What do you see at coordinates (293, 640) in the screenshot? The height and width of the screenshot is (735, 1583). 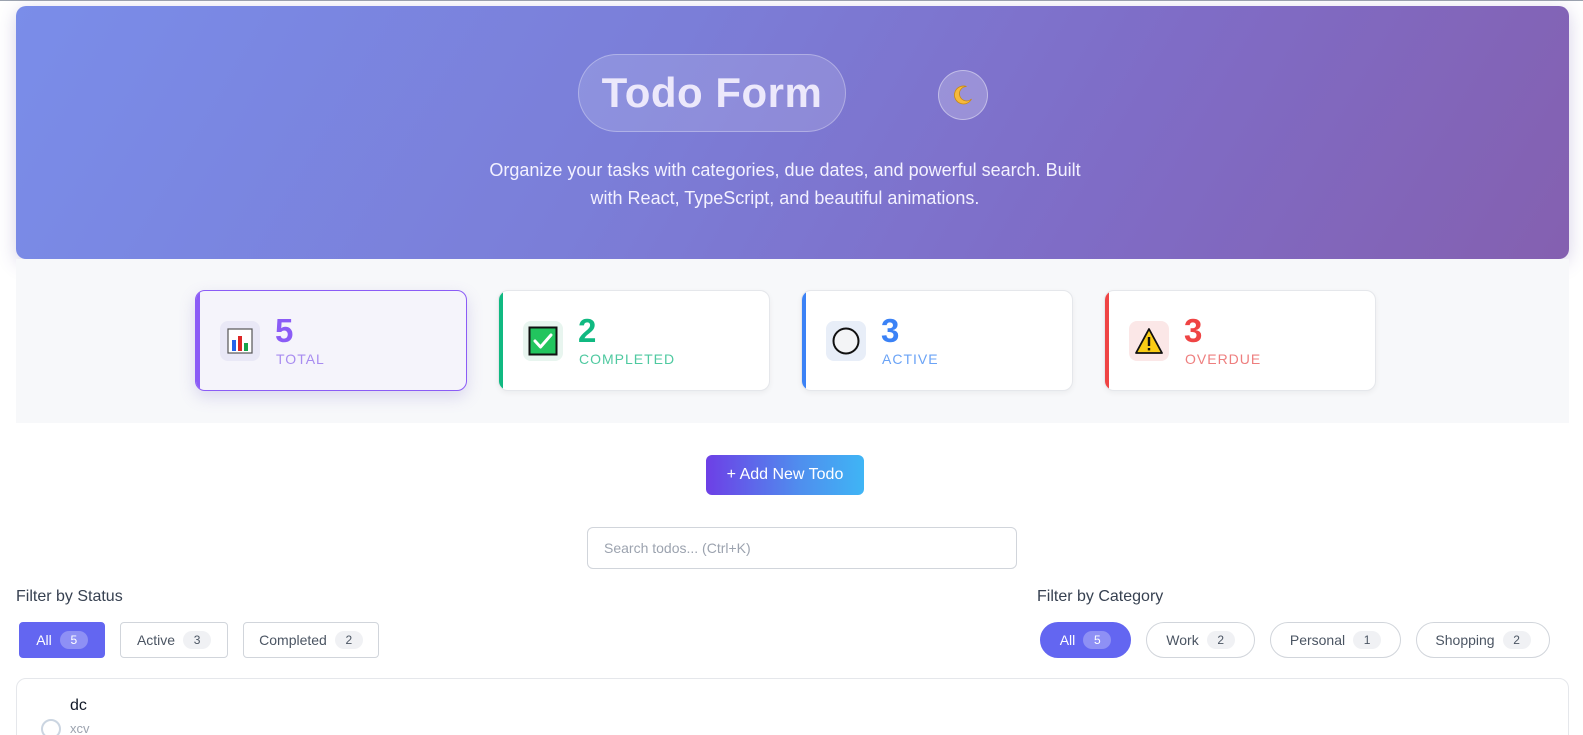 I see `chip-label: Completed` at bounding box center [293, 640].